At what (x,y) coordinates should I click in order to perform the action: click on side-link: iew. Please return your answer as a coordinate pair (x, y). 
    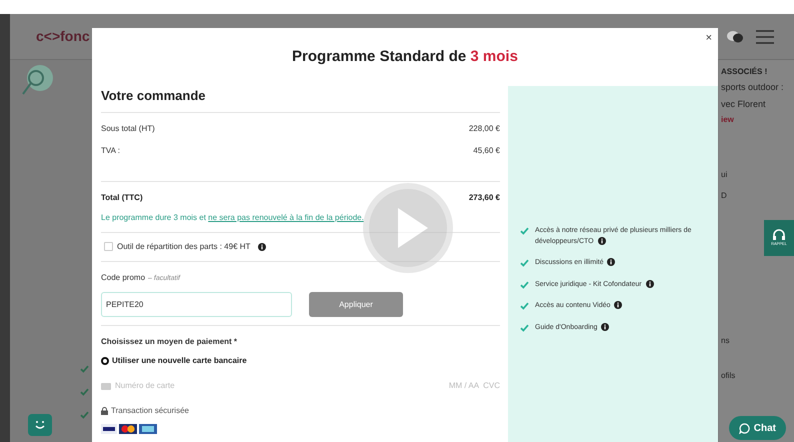
    Looking at the image, I should click on (757, 120).